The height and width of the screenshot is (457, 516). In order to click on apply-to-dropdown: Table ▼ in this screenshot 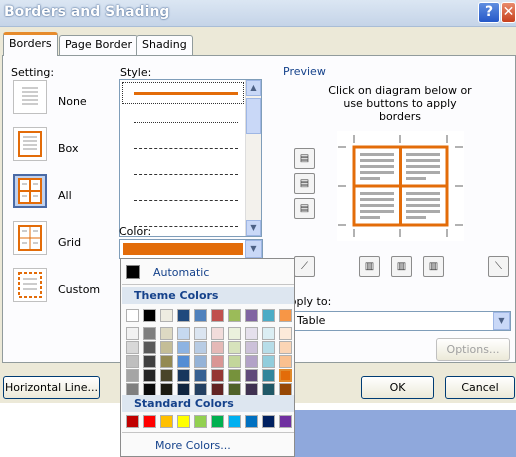, I will do `click(396, 321)`.